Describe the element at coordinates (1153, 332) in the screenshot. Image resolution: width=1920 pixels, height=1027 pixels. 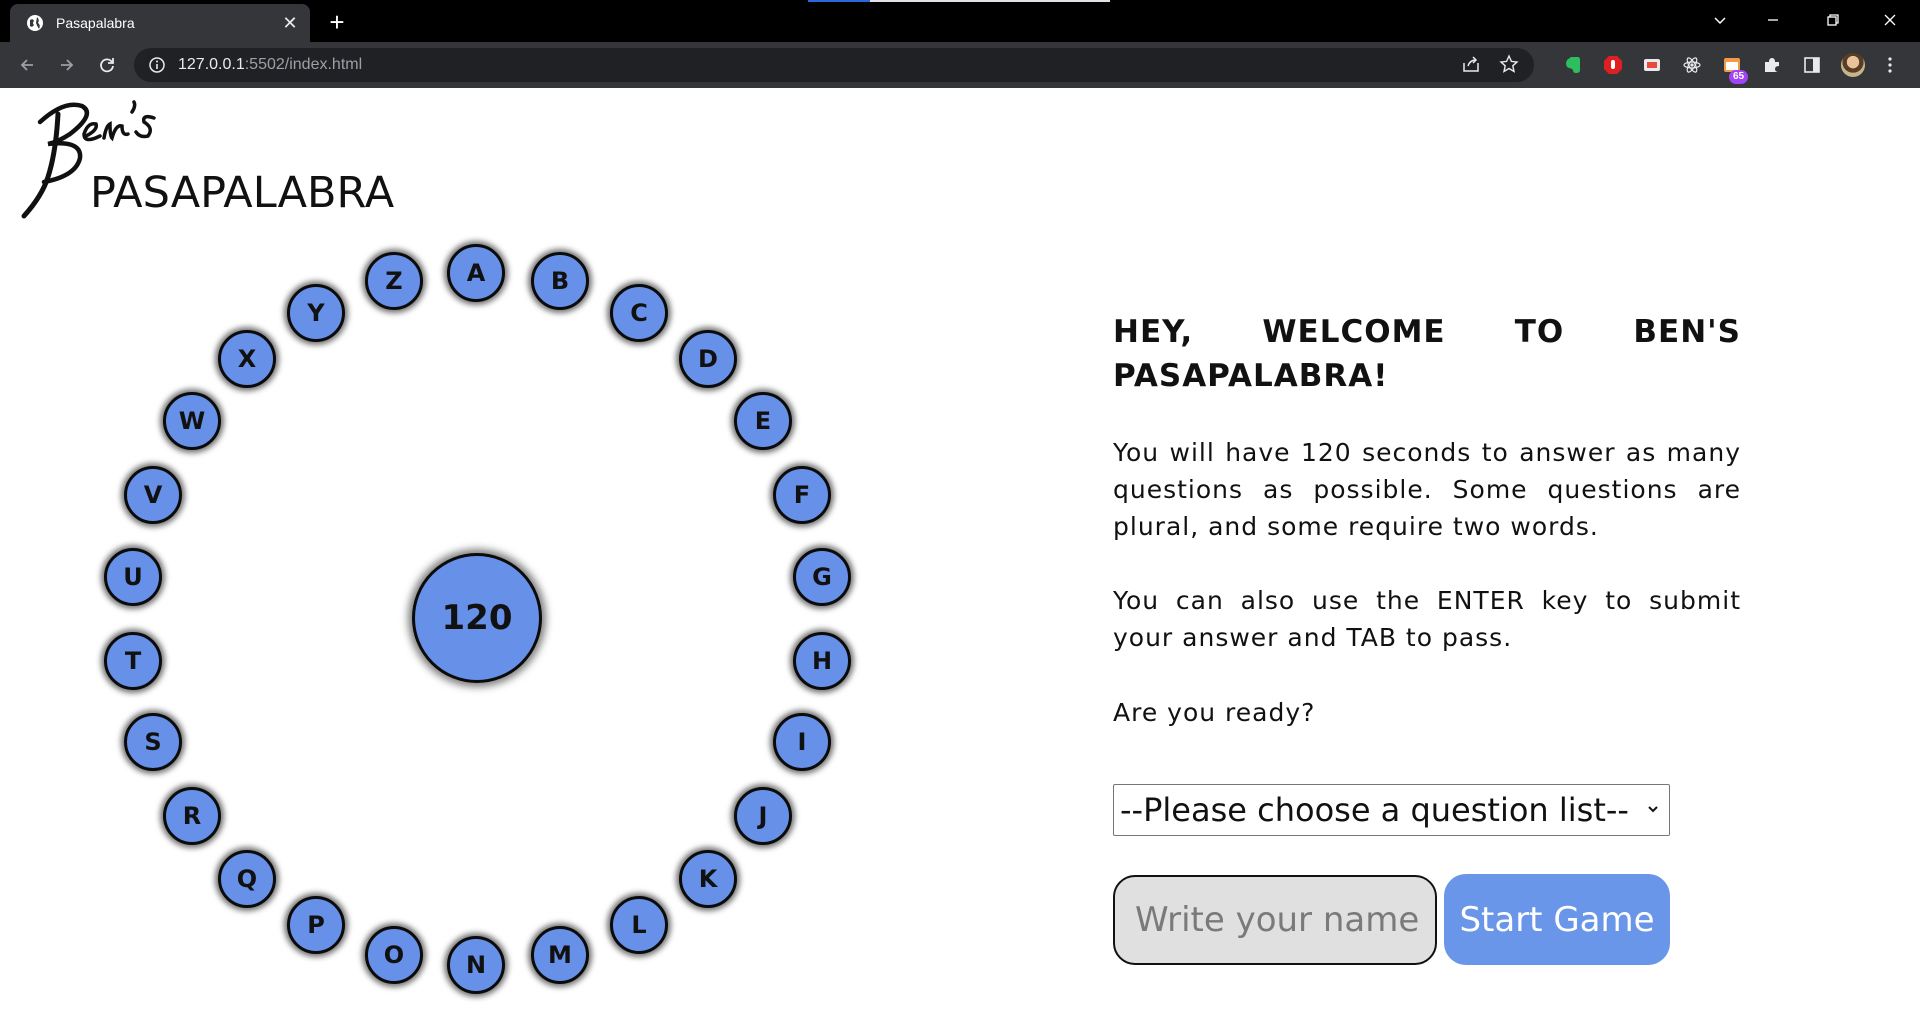
I see `heading-word: HEY,` at that location.